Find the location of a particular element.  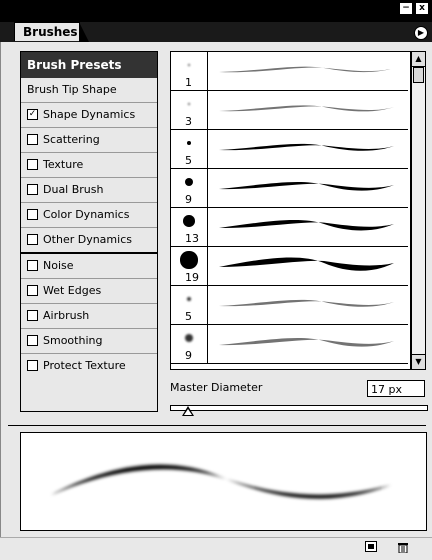

brush-preset-row: 3 is located at coordinates (289, 110).